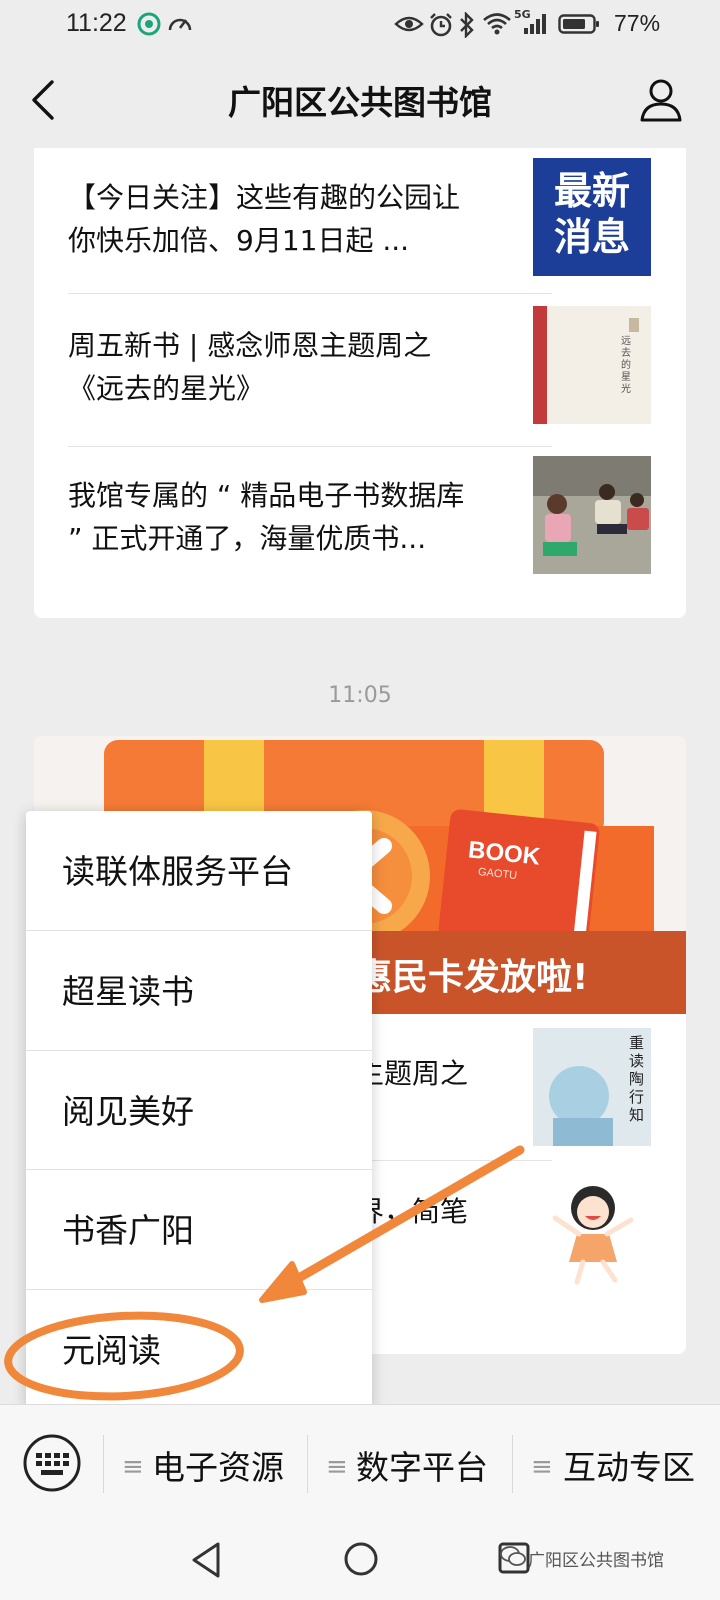 The width and height of the screenshot is (720, 1600). Describe the element at coordinates (422, 1467) in the screenshot. I see `tab-label: 数字平台` at that location.